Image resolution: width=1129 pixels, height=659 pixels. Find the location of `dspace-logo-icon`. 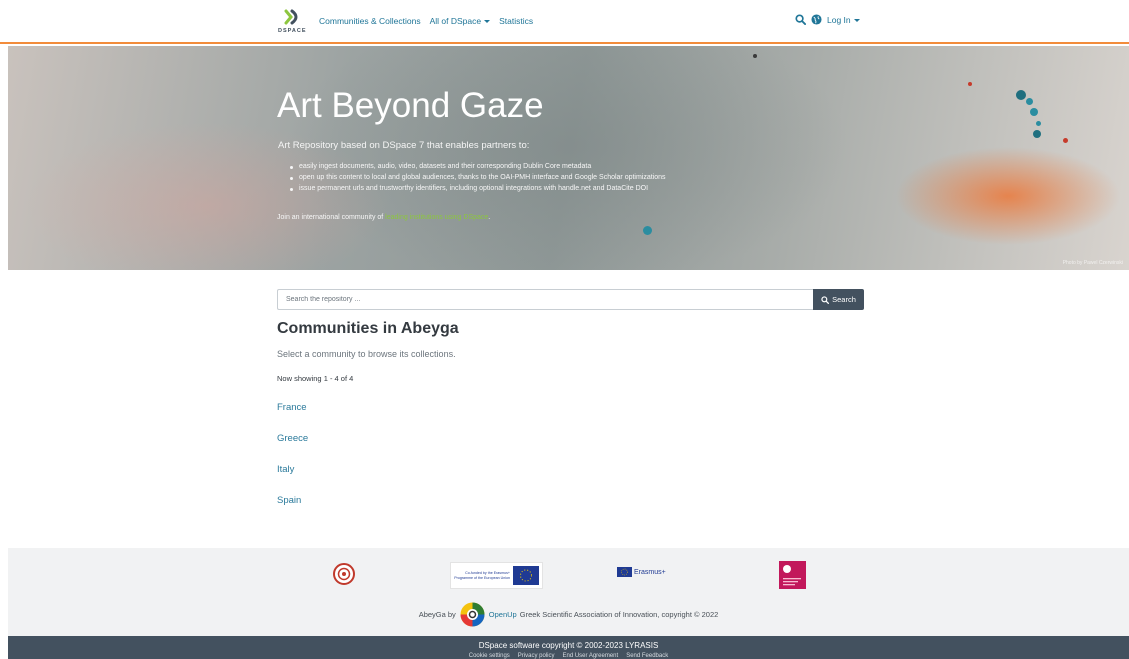

dspace-logo-icon is located at coordinates (291, 17).